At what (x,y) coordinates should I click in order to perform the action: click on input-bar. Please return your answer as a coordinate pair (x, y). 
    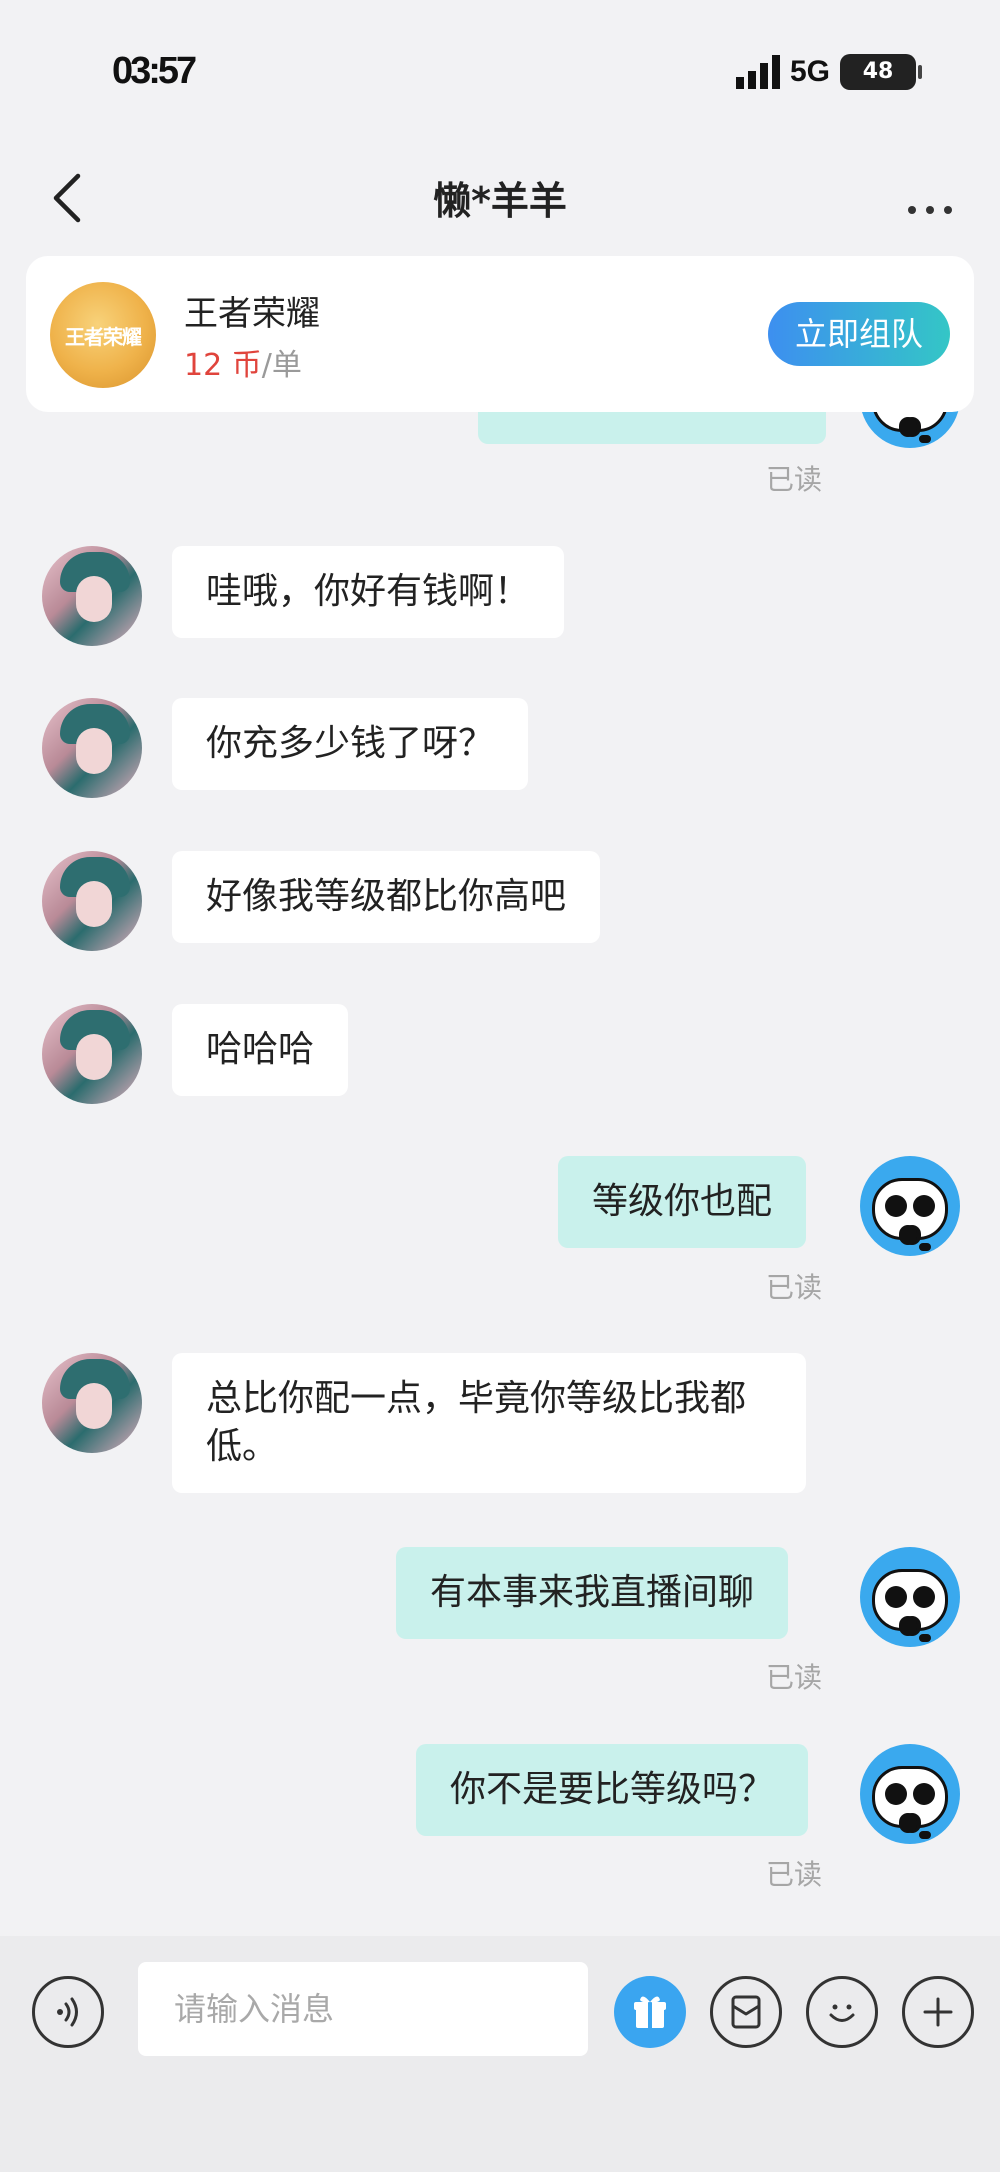
    Looking at the image, I should click on (500, 2054).